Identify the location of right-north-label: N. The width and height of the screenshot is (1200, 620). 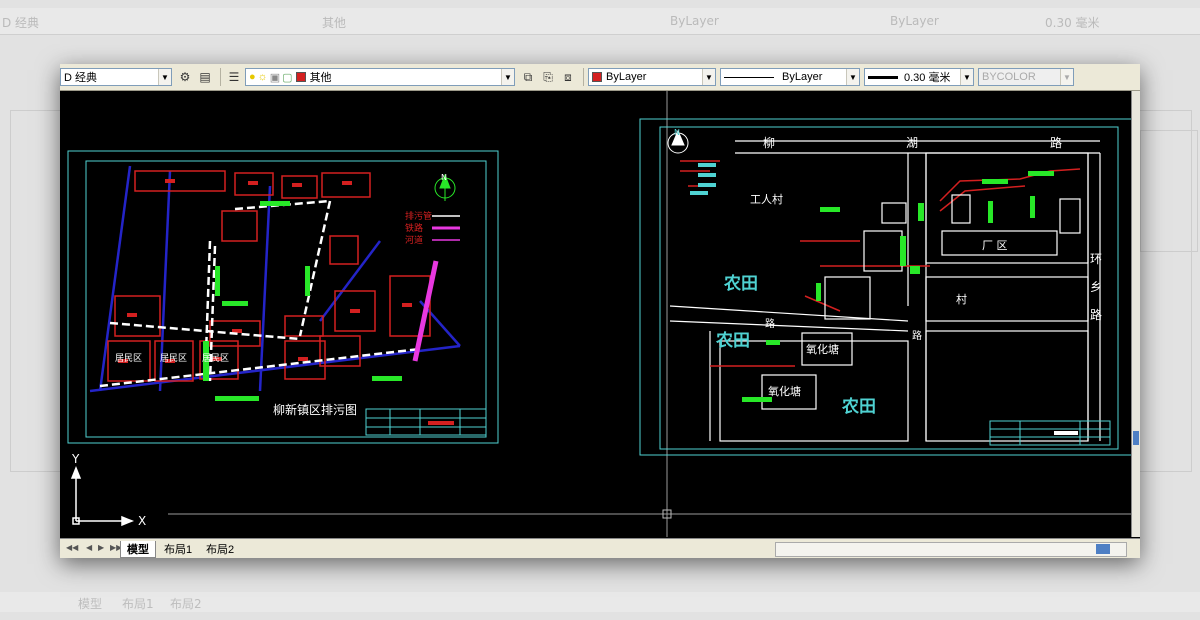
(677, 132).